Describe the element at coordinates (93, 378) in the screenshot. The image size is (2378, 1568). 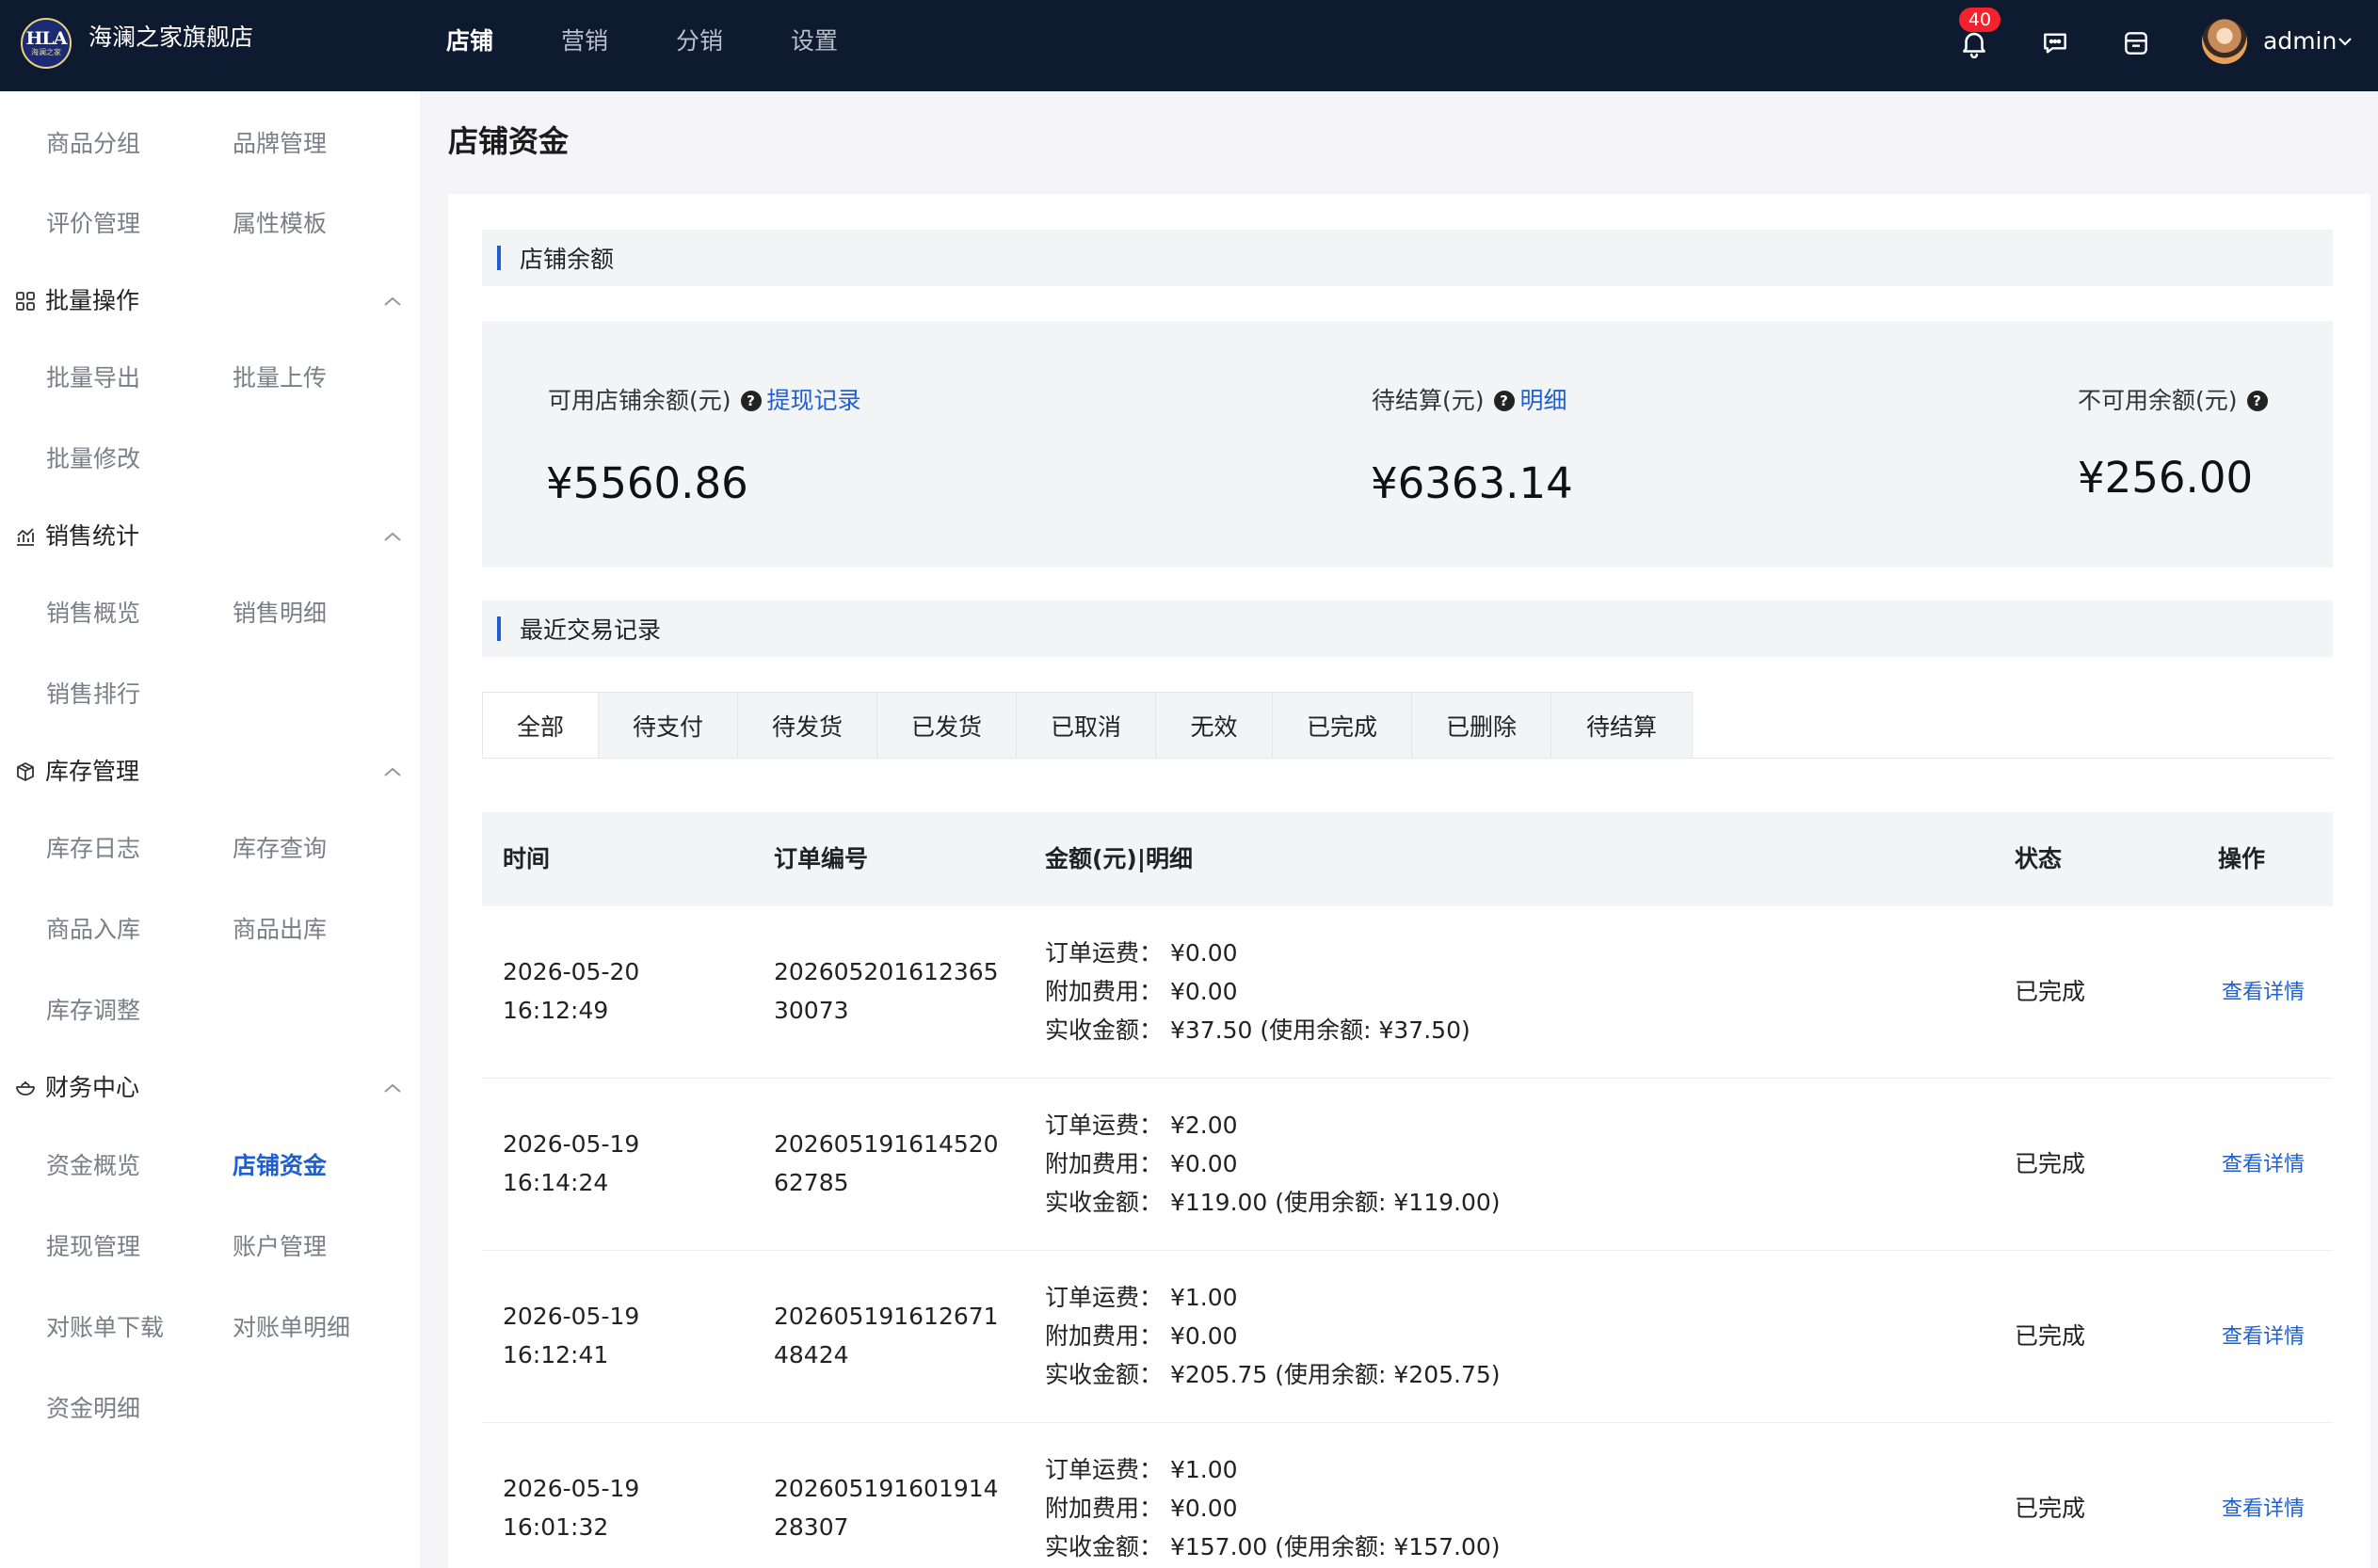
I see `sidebar-item-batch-export: 批量导出` at that location.